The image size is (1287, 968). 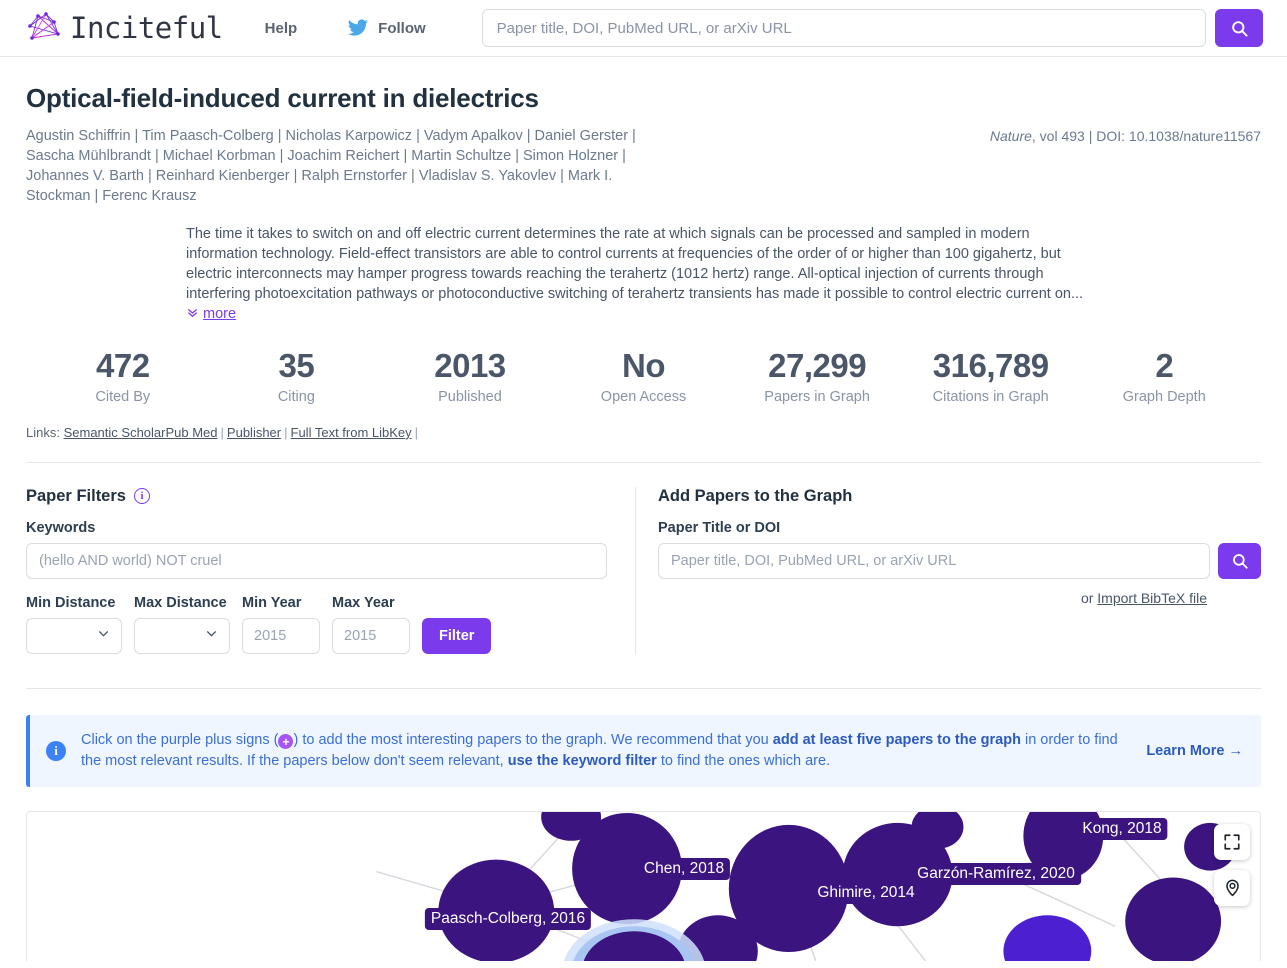 What do you see at coordinates (1164, 396) in the screenshot?
I see `stat-label: Graph Depth` at bounding box center [1164, 396].